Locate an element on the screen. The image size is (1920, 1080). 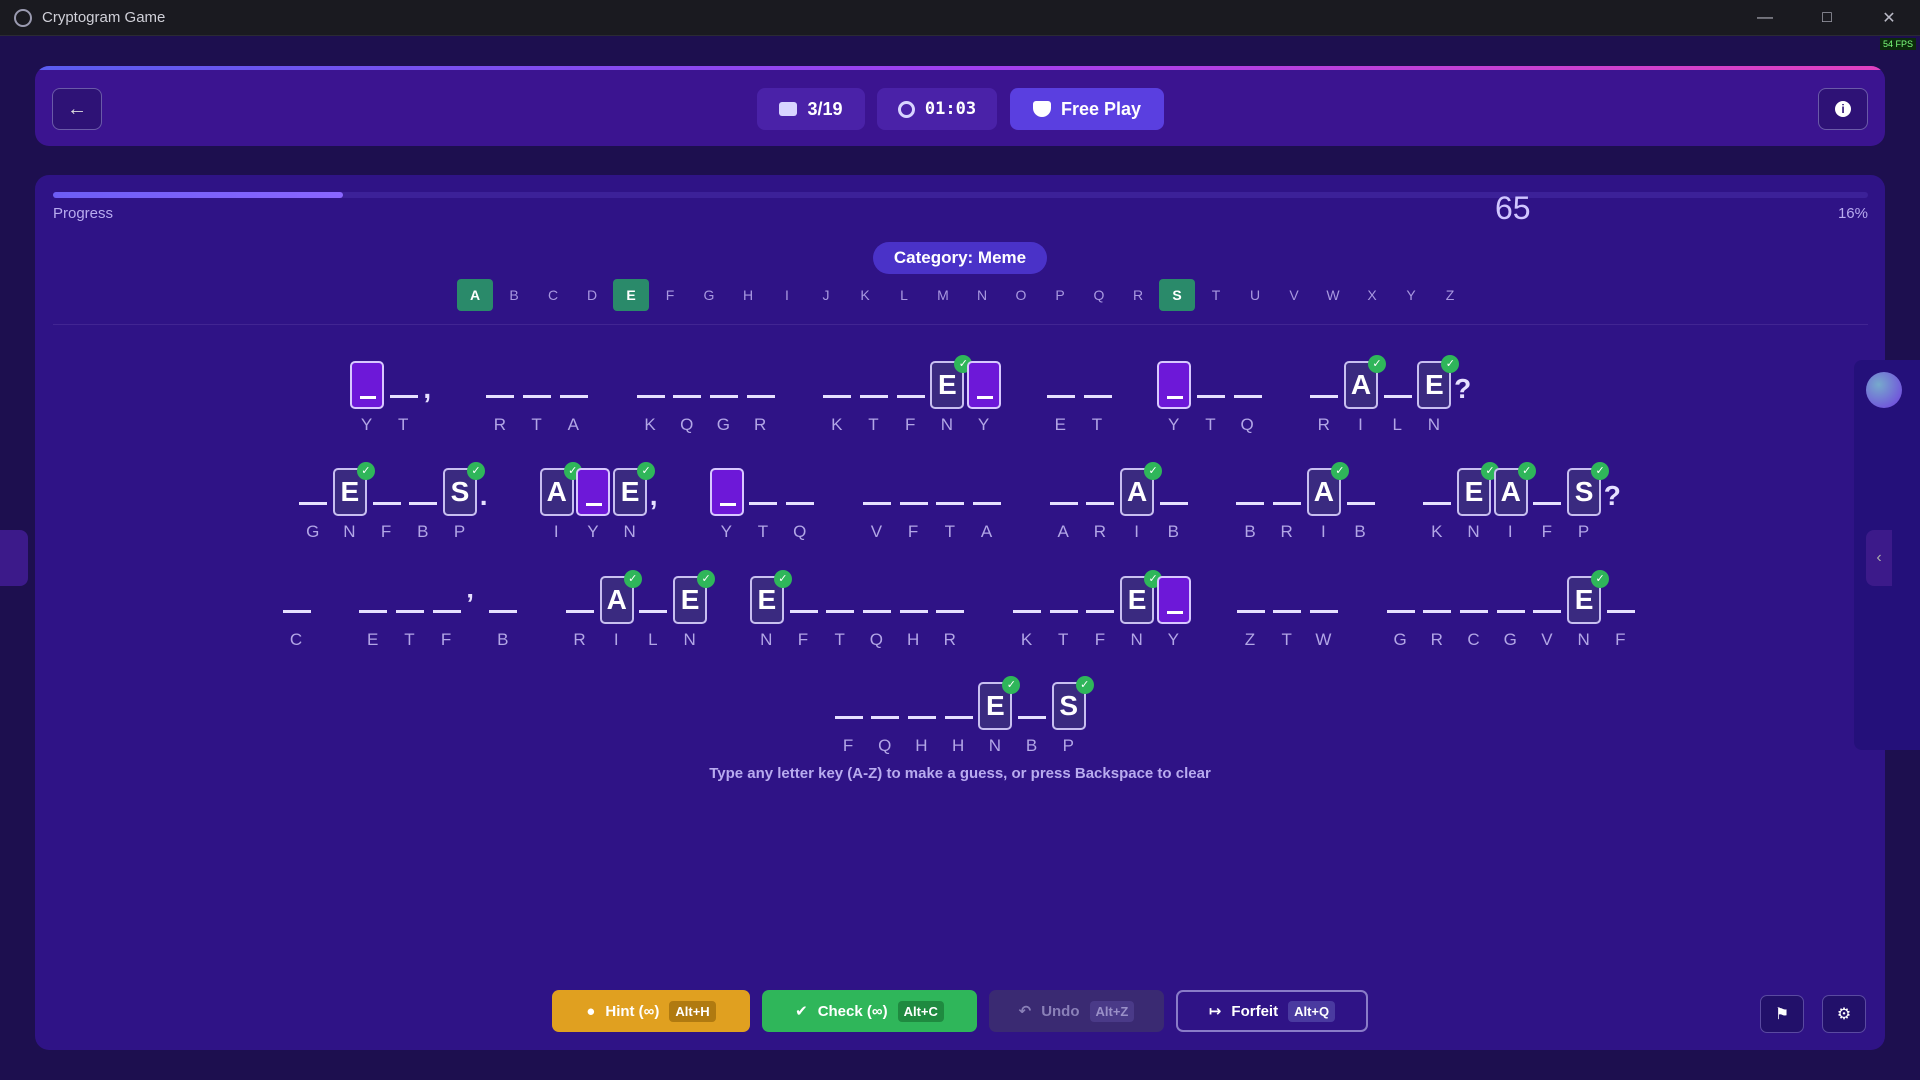
back-button: ← is located at coordinates (77, 109).